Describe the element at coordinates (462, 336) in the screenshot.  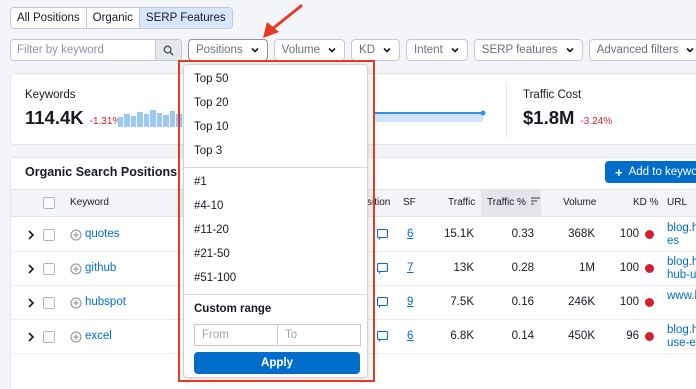
I see `traffic-value: 6.8K` at that location.